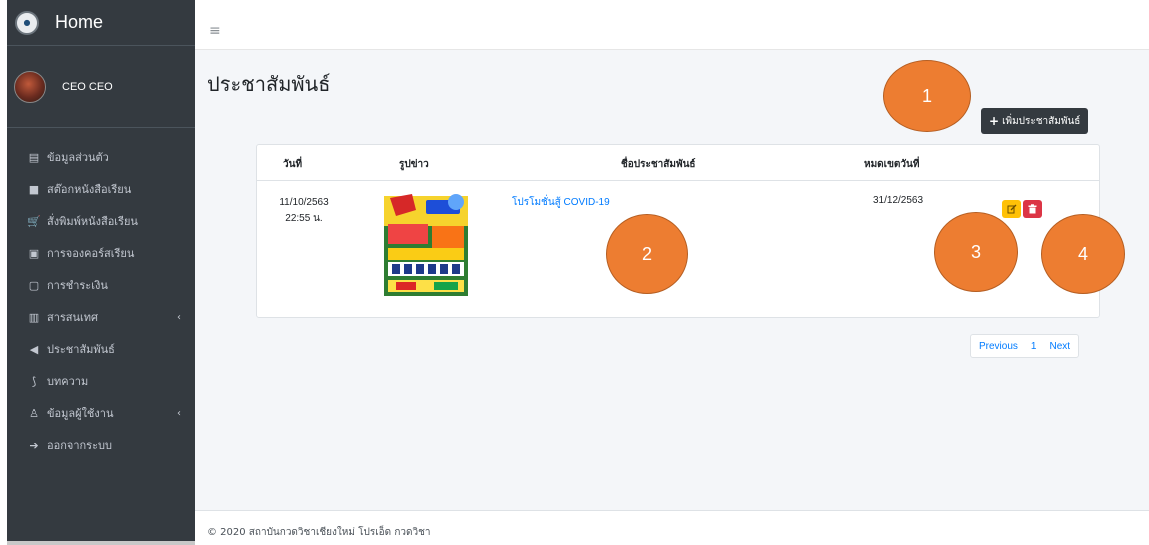  What do you see at coordinates (101, 381) in the screenshot?
I see `sidebar-item-articles: ⟆ บทความ` at bounding box center [101, 381].